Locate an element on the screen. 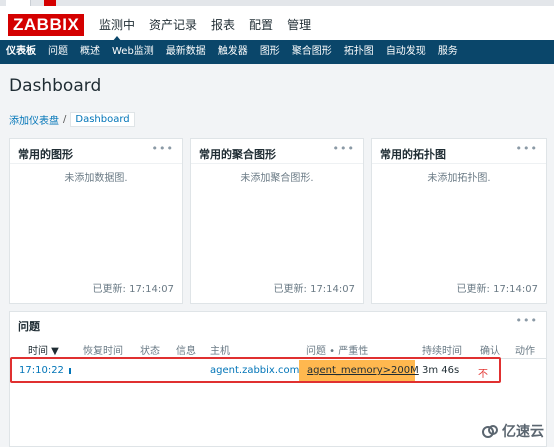 Image resolution: width=554 pixels, height=447 pixels. widget-empty-text: 未添加数据图. is located at coordinates (96, 178).